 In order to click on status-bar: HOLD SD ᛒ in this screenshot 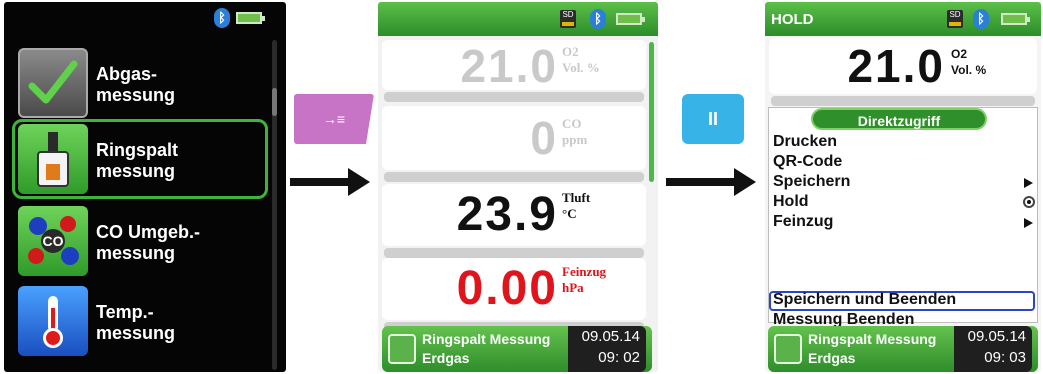, I will do `click(903, 19)`.